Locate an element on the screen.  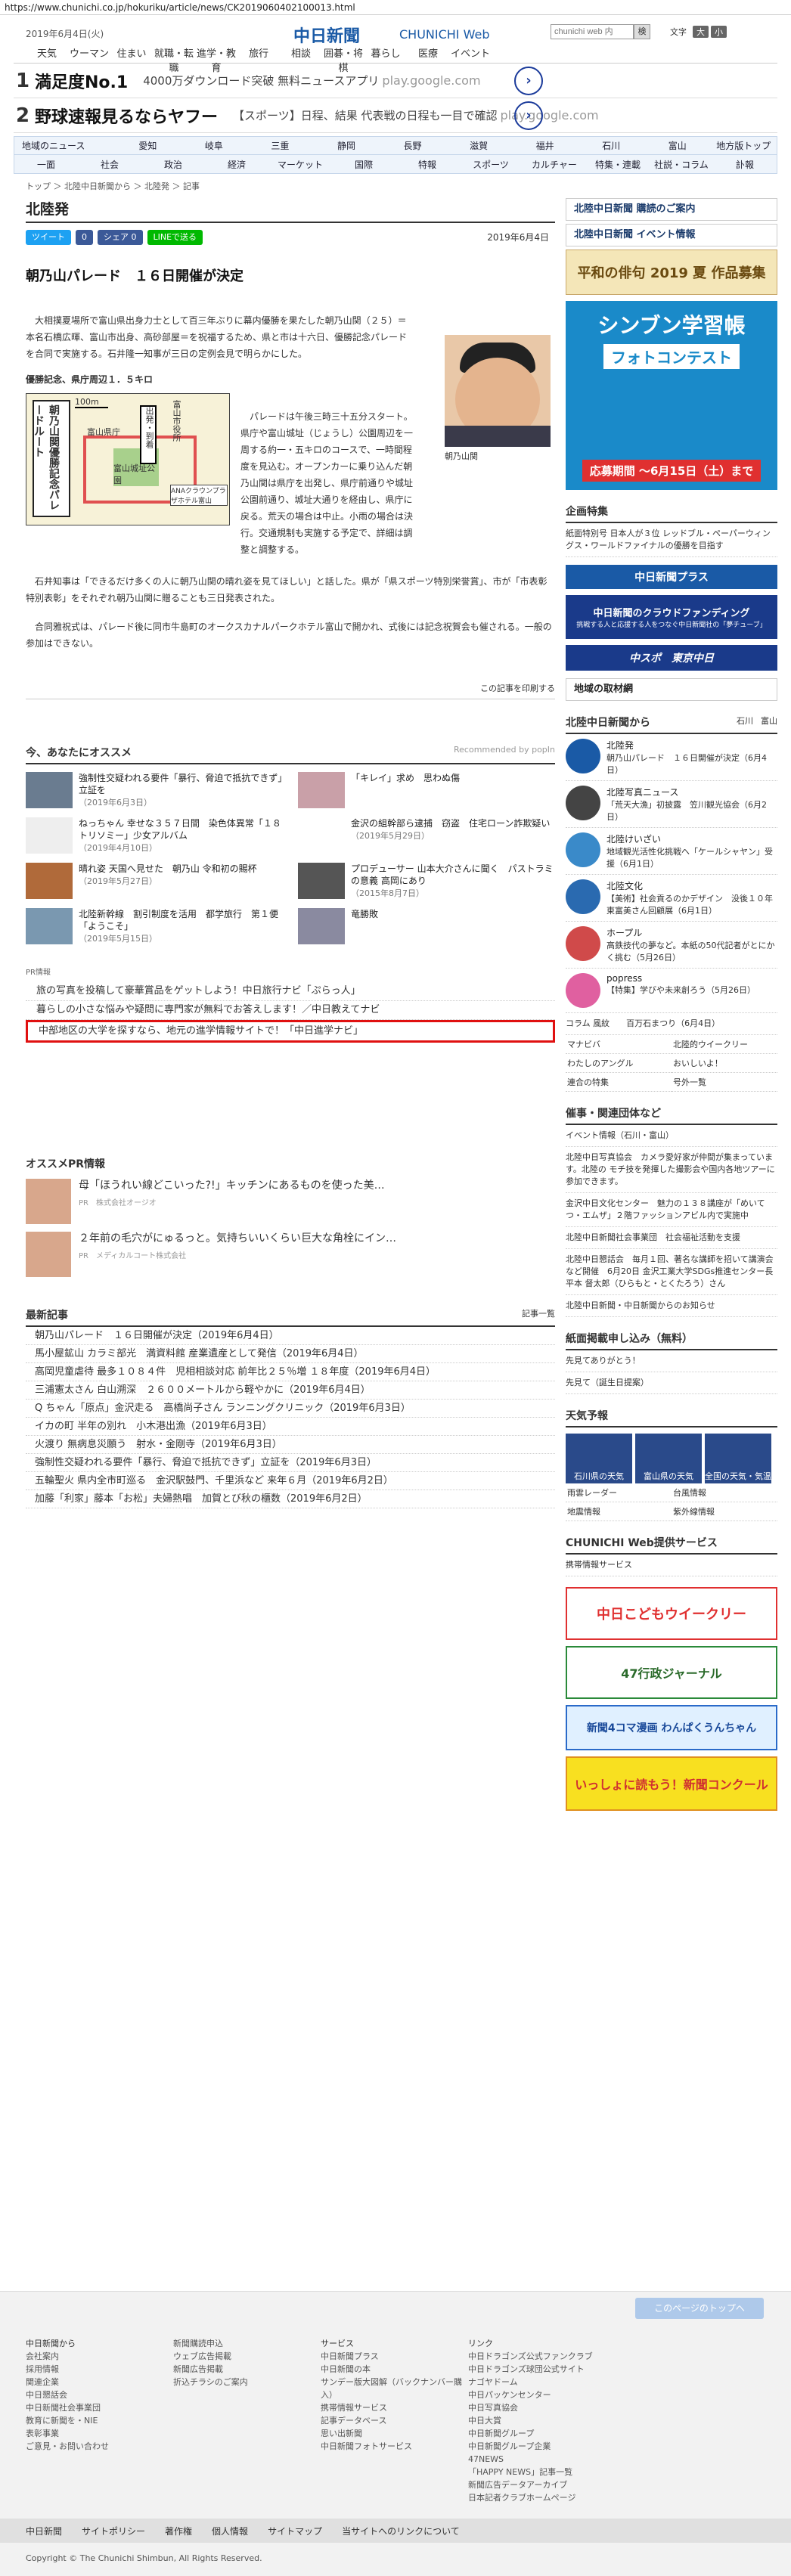
from-item: 北陸写真ニュース 「荒天大漁」初披露 笠川観光協会（6月2日） is located at coordinates (671, 805).